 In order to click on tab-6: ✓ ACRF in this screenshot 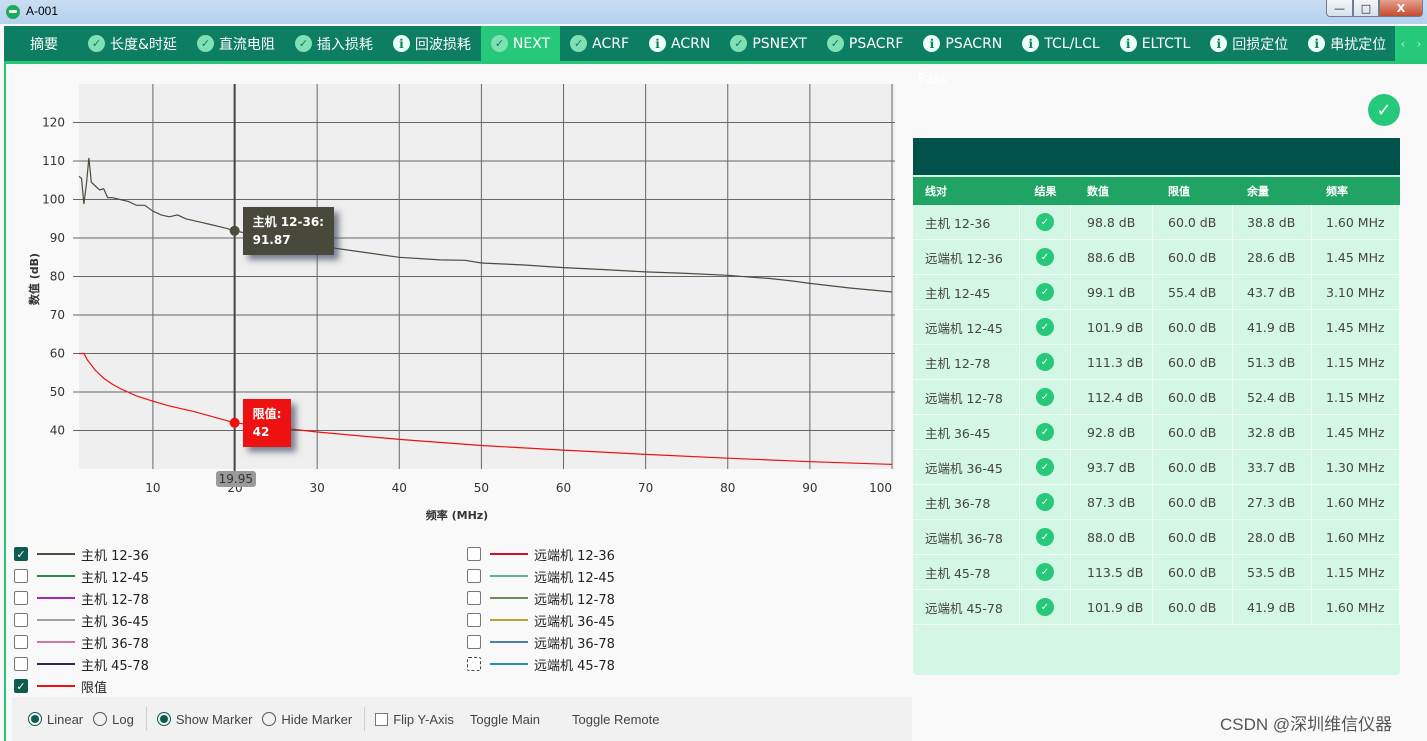, I will do `click(599, 43)`.